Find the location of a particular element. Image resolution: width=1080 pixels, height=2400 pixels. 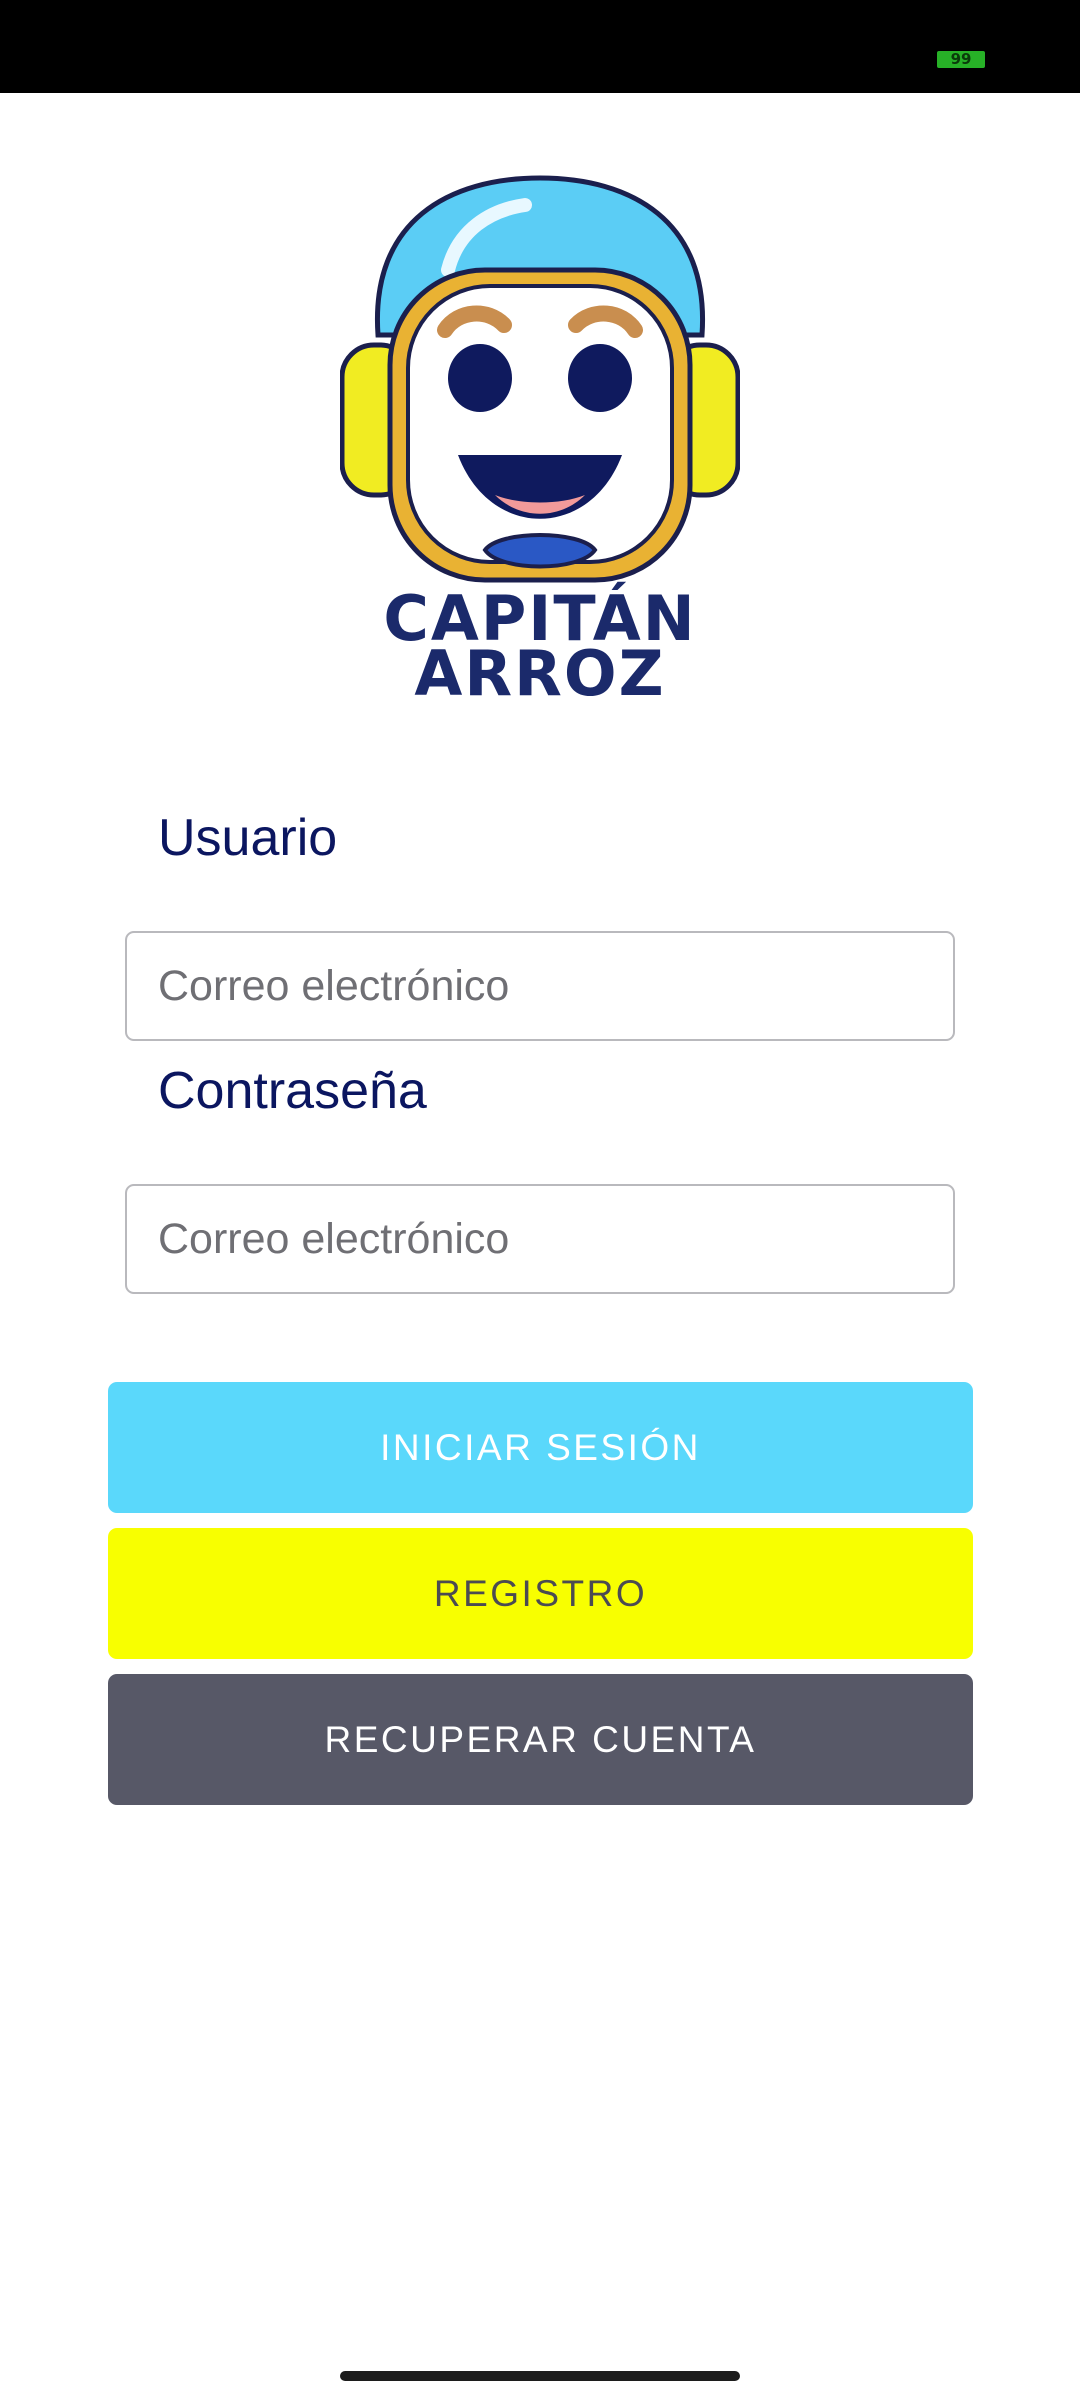

user-label: Usuario is located at coordinates (248, 838).